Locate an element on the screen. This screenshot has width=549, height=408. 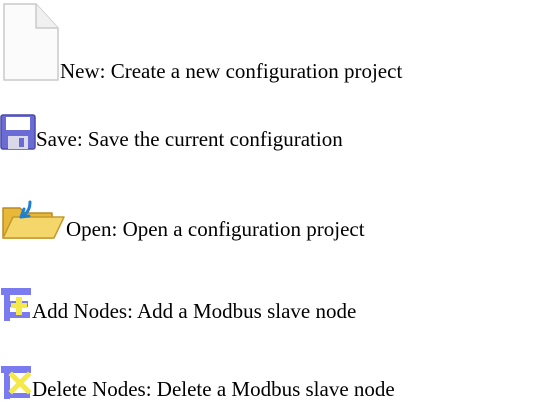
save-label: Save: Save the current configuration is located at coordinates (189, 139).